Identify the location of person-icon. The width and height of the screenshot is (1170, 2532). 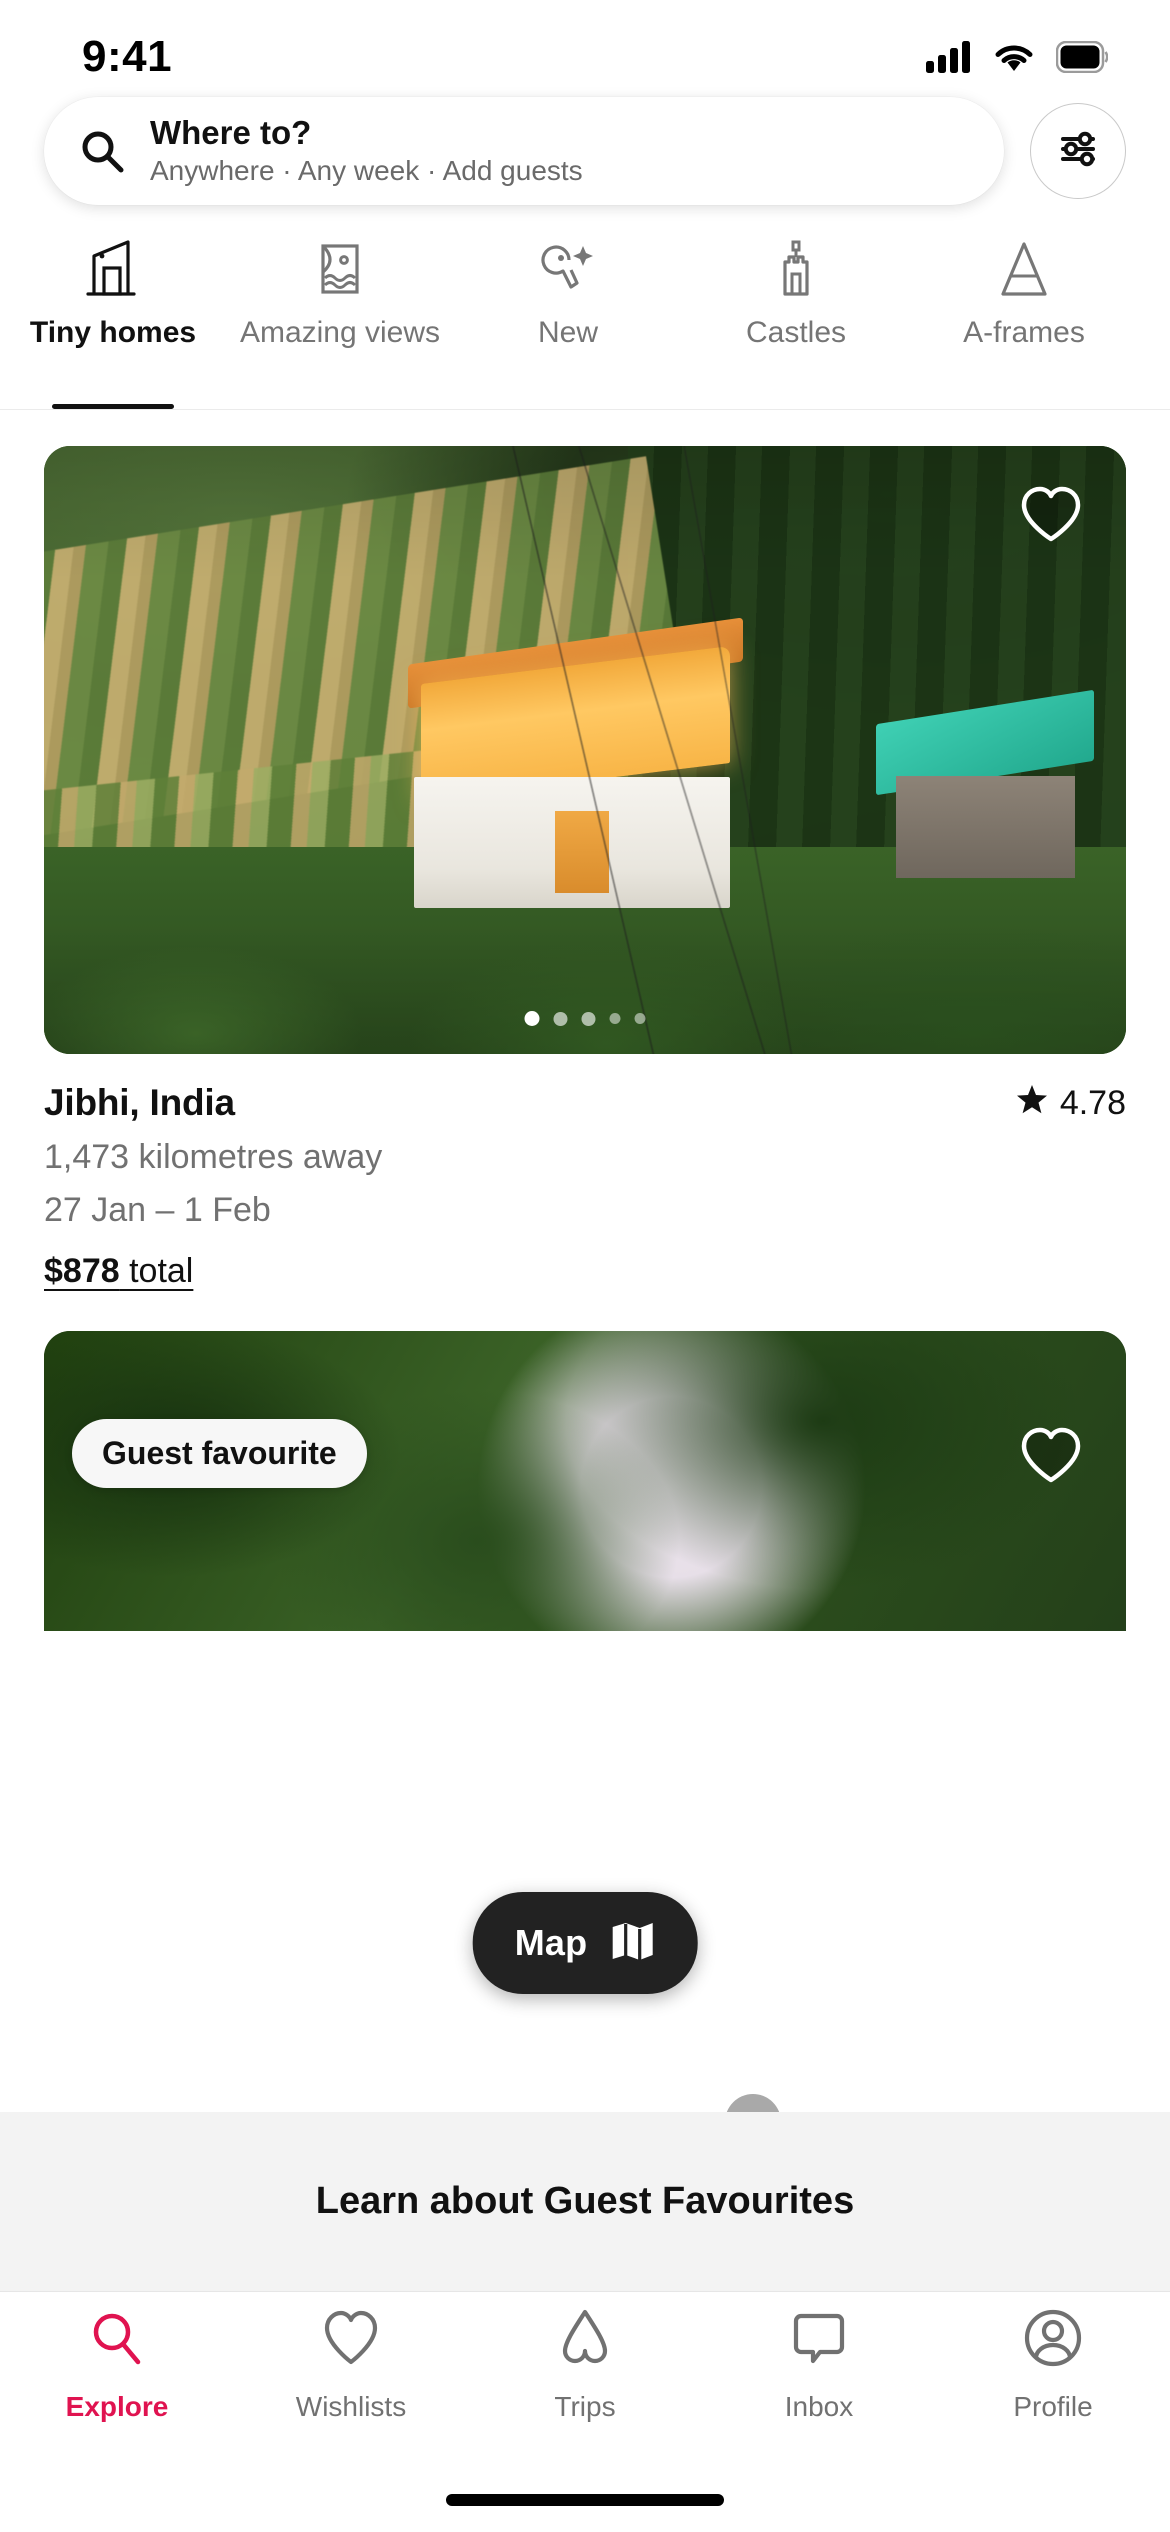
(1053, 2341).